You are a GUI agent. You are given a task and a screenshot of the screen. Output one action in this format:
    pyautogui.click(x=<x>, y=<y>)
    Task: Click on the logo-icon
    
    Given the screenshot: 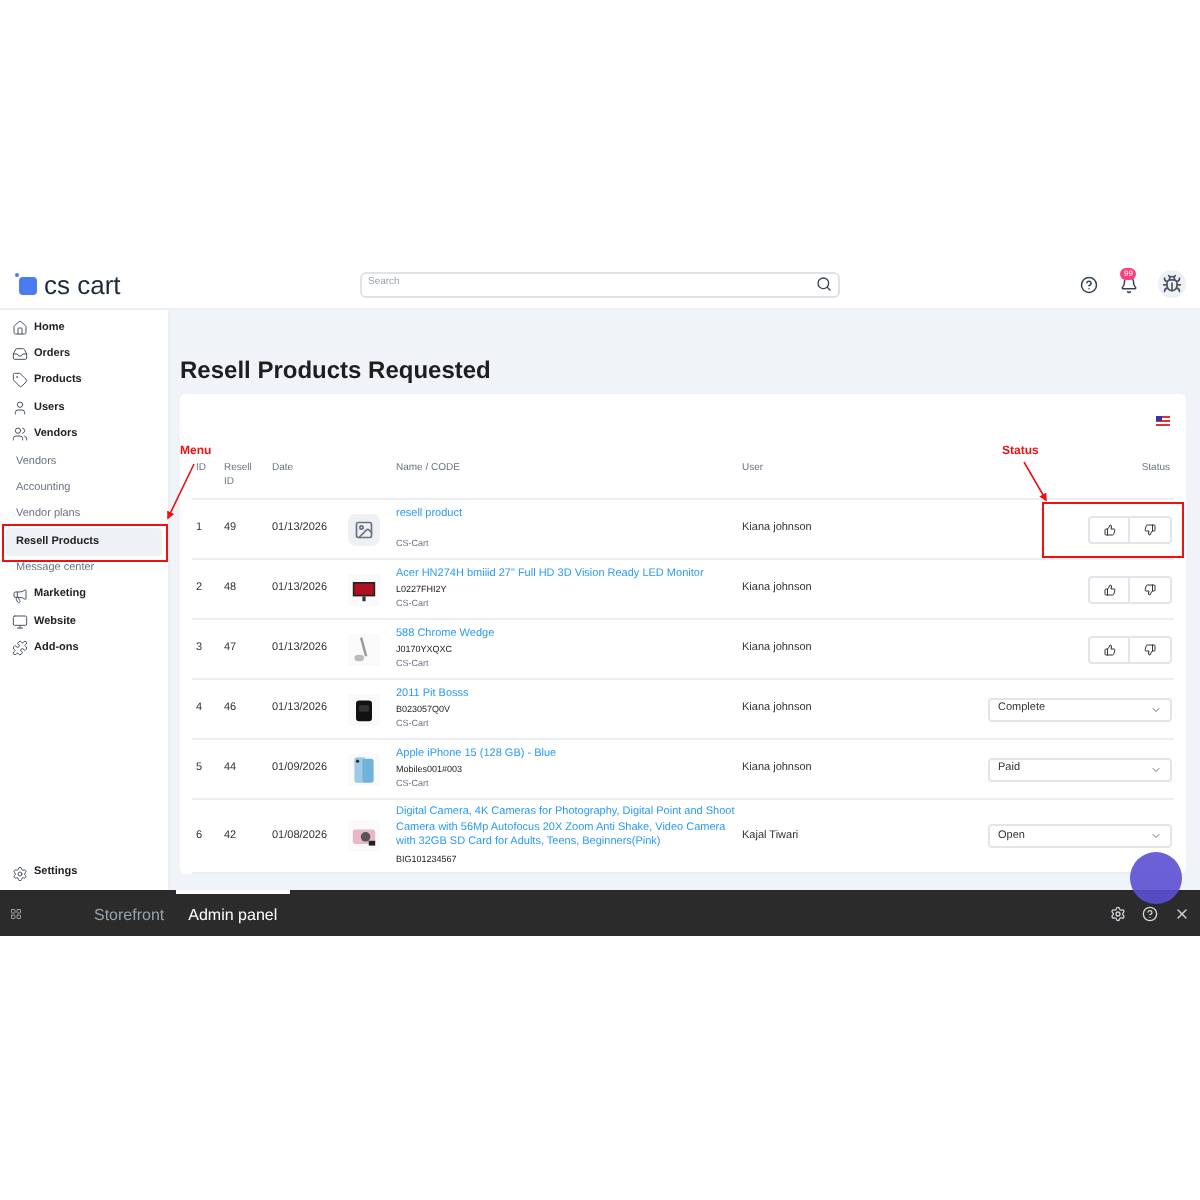 What is the action you would take?
    pyautogui.click(x=26, y=284)
    